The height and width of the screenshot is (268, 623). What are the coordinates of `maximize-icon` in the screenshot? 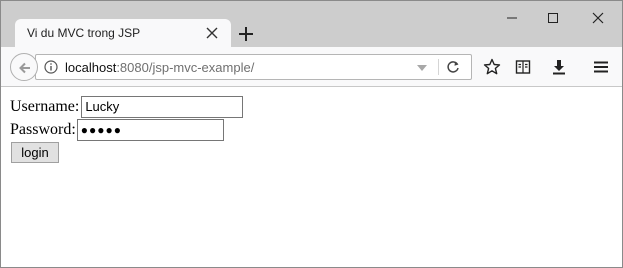 It's located at (553, 18).